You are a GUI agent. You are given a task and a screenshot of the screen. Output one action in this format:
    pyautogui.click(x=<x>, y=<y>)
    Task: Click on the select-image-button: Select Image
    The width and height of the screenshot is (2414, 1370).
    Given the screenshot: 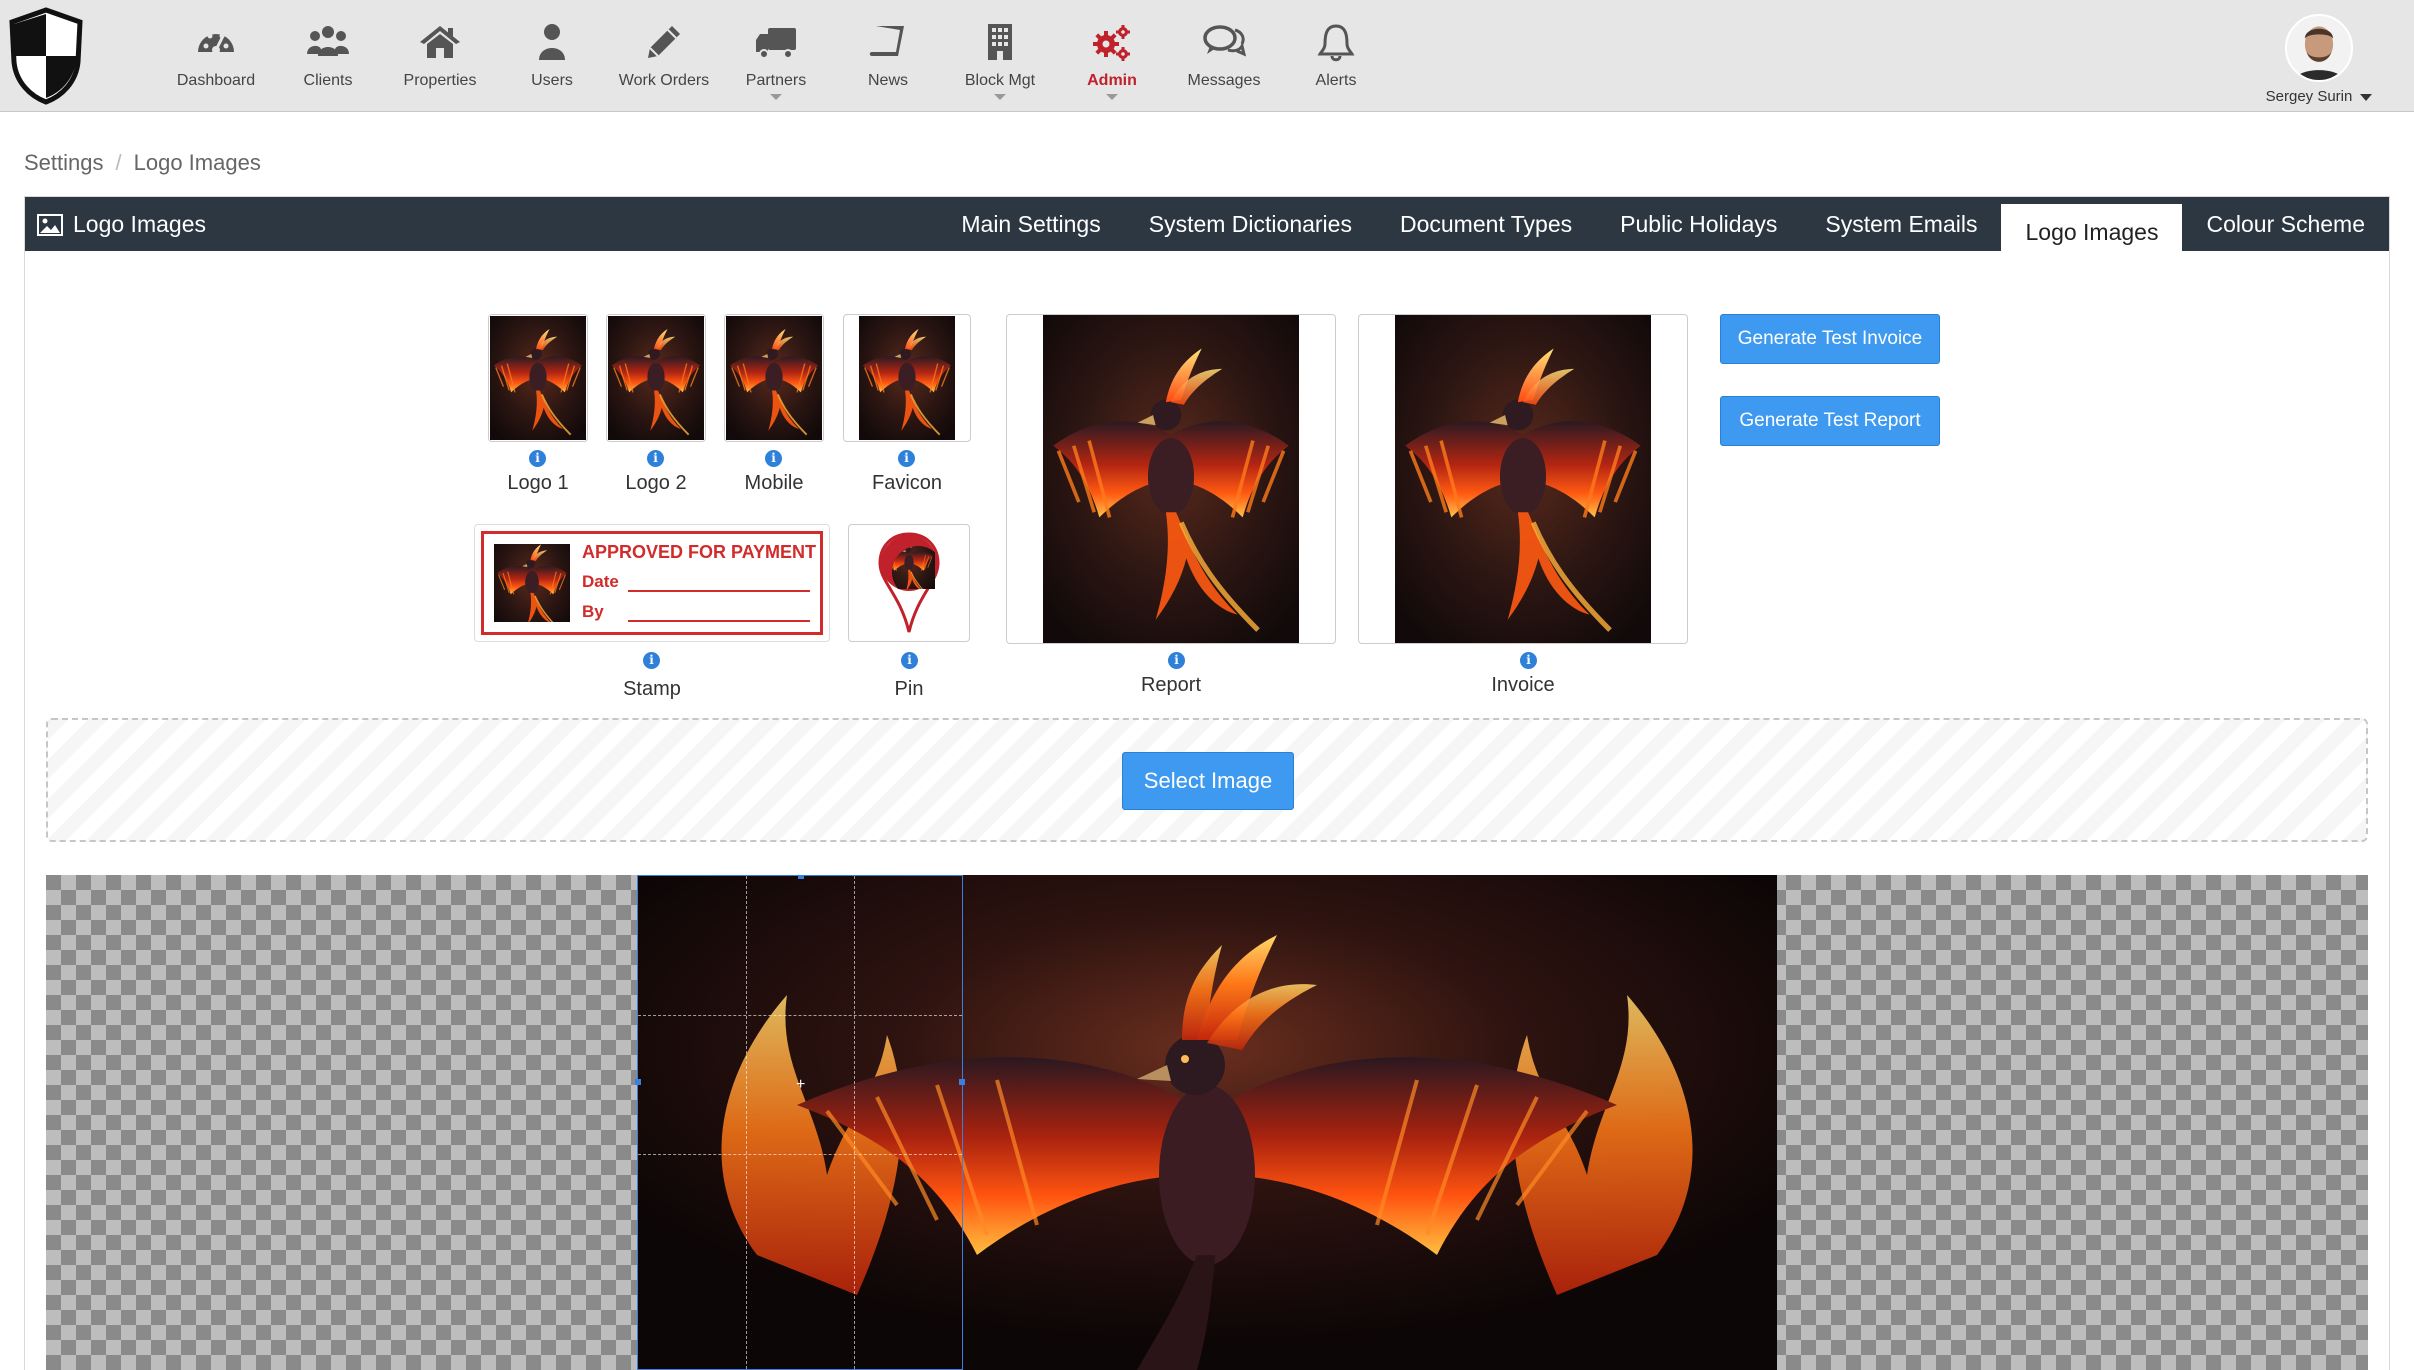 What is the action you would take?
    pyautogui.click(x=1208, y=781)
    